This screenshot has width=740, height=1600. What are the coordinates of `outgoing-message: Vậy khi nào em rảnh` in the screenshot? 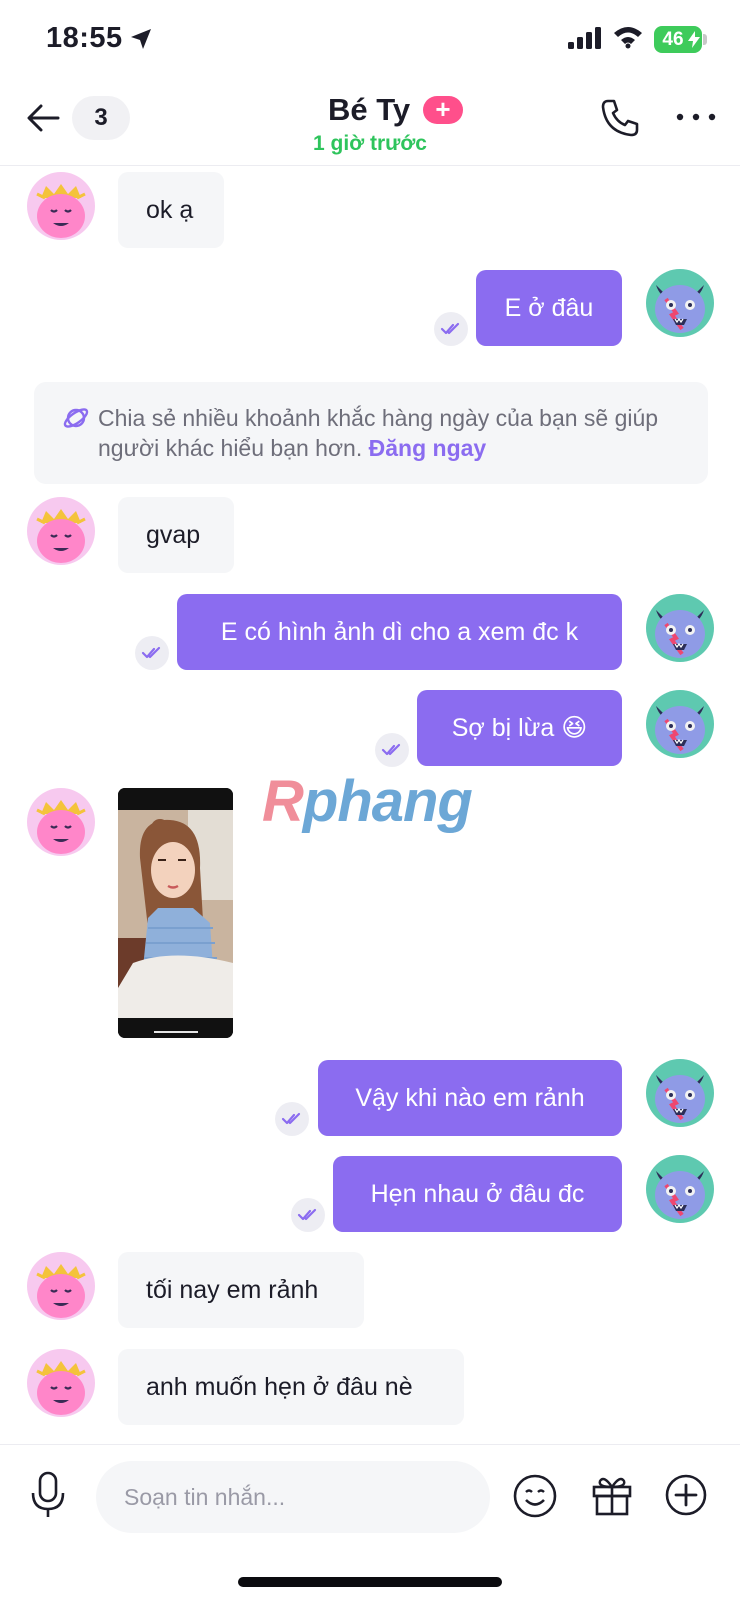 It's located at (470, 1098).